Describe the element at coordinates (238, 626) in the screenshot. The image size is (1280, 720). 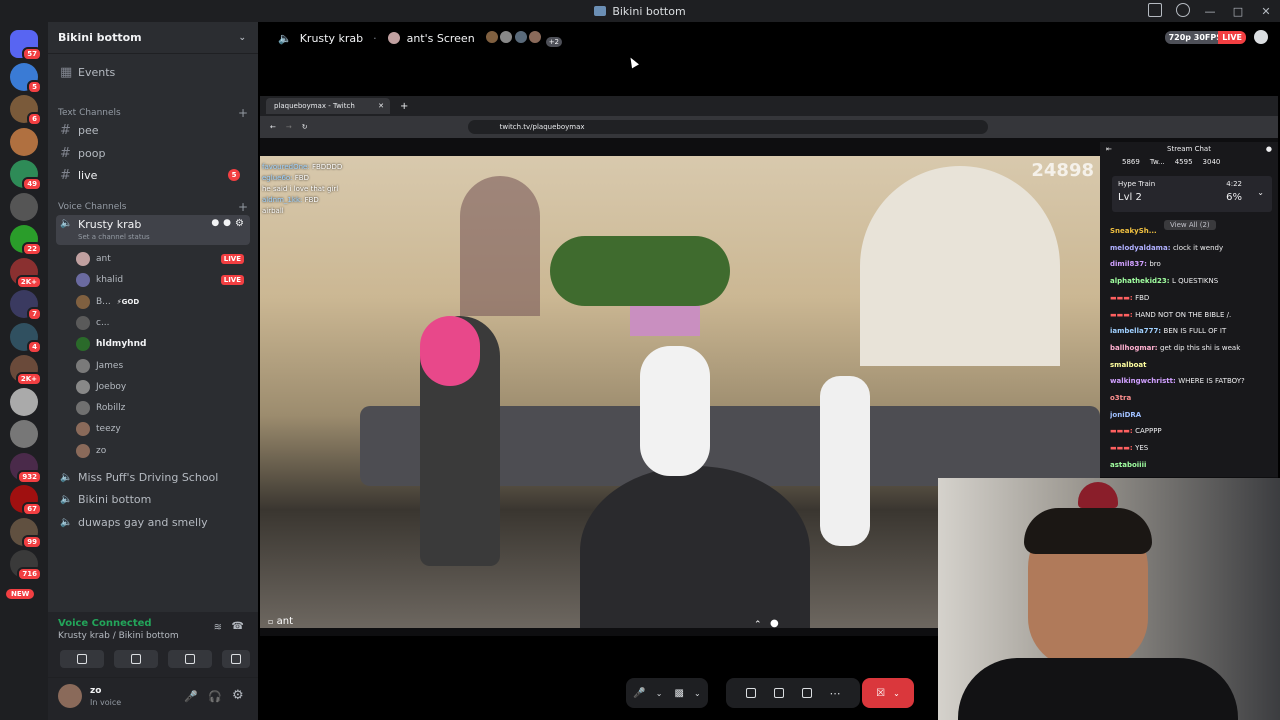
I see `disconnect-icon: ☎` at that location.